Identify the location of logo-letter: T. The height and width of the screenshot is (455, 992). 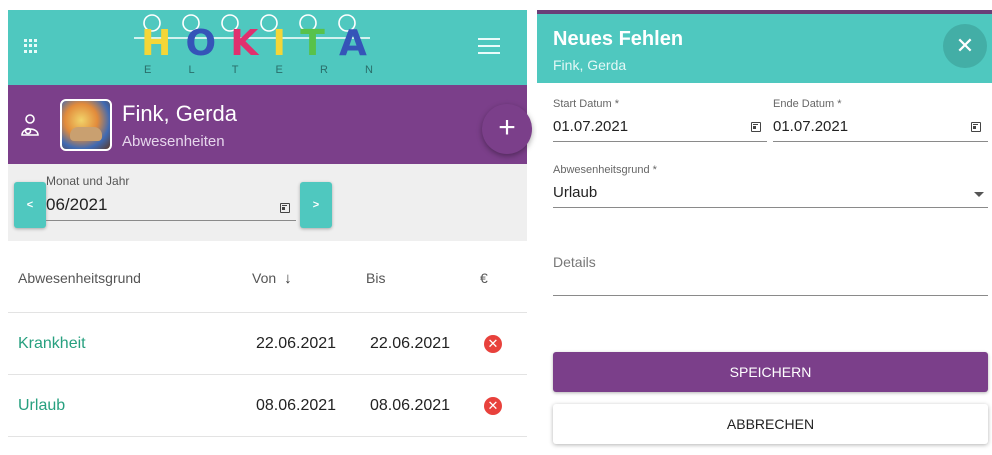
(312, 43).